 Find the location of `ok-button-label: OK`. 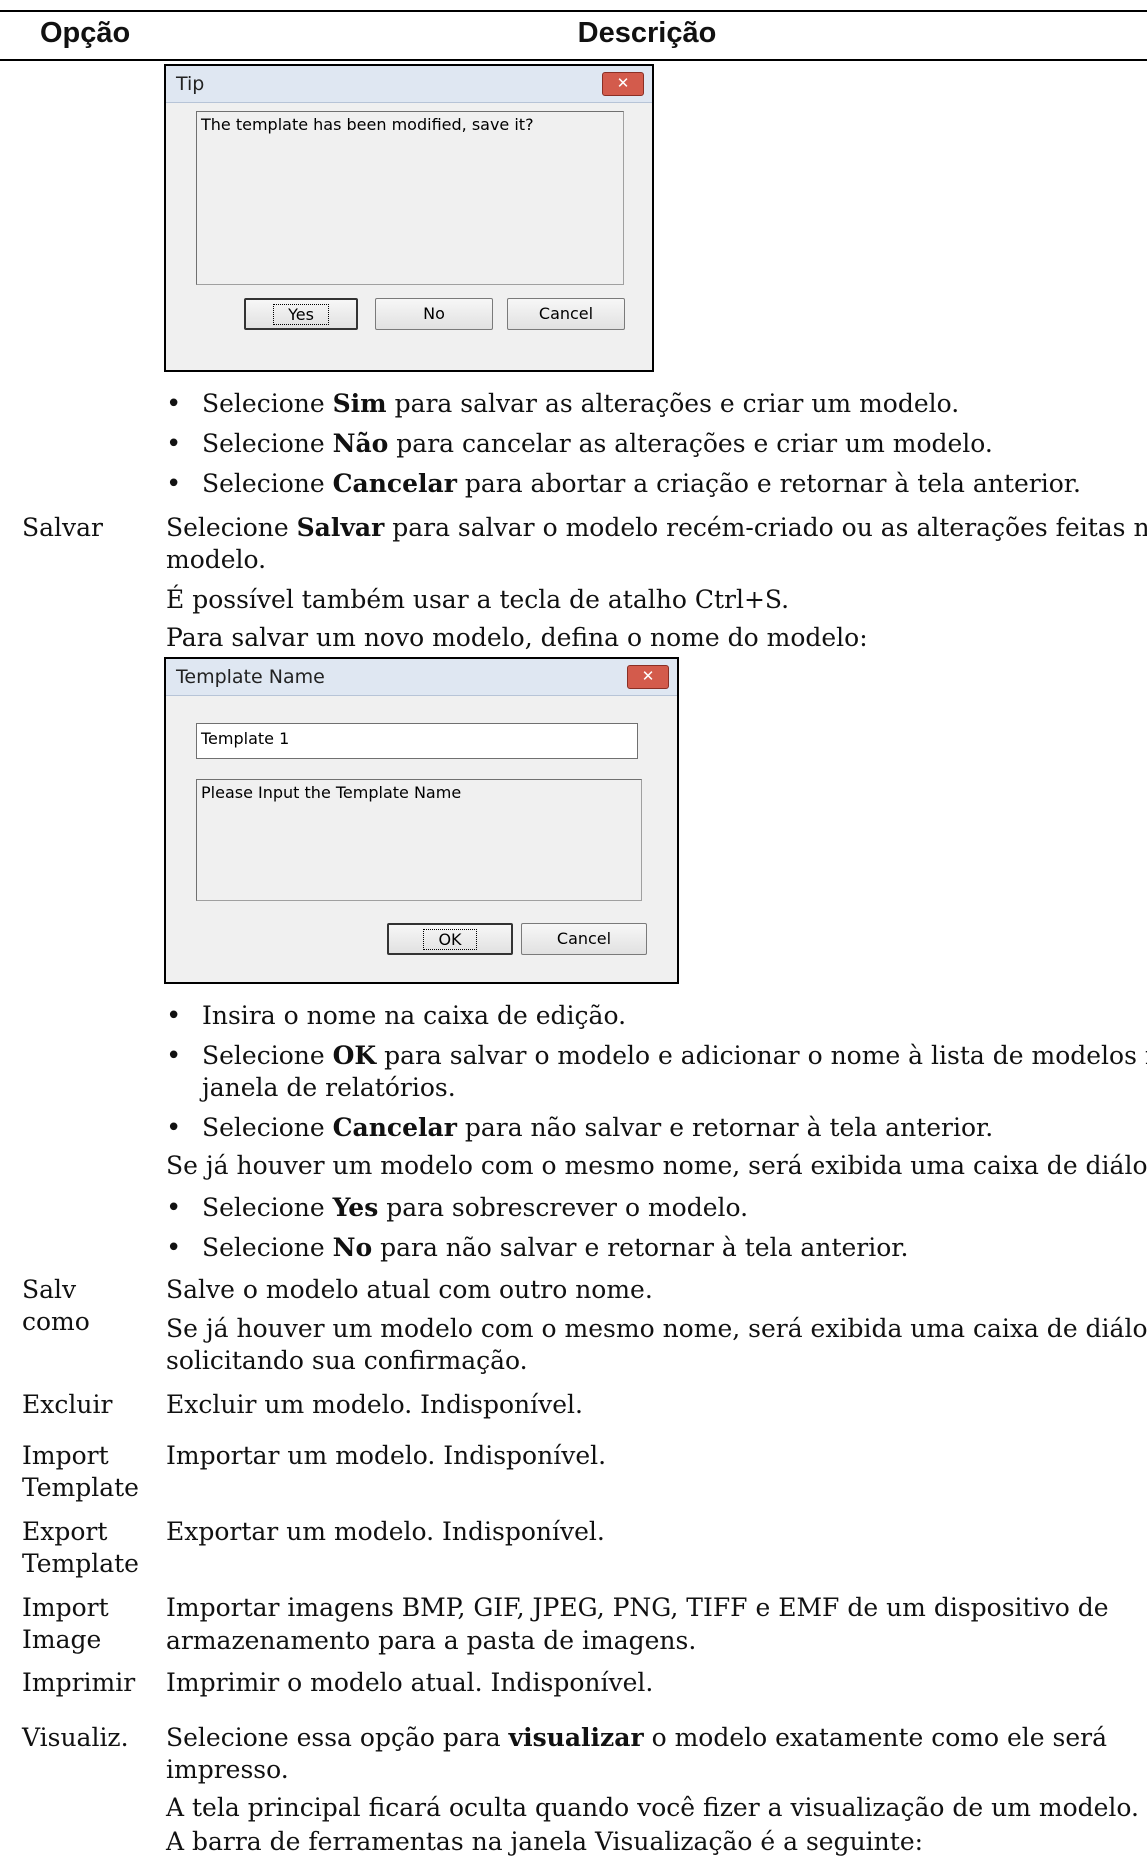

ok-button-label: OK is located at coordinates (450, 939).